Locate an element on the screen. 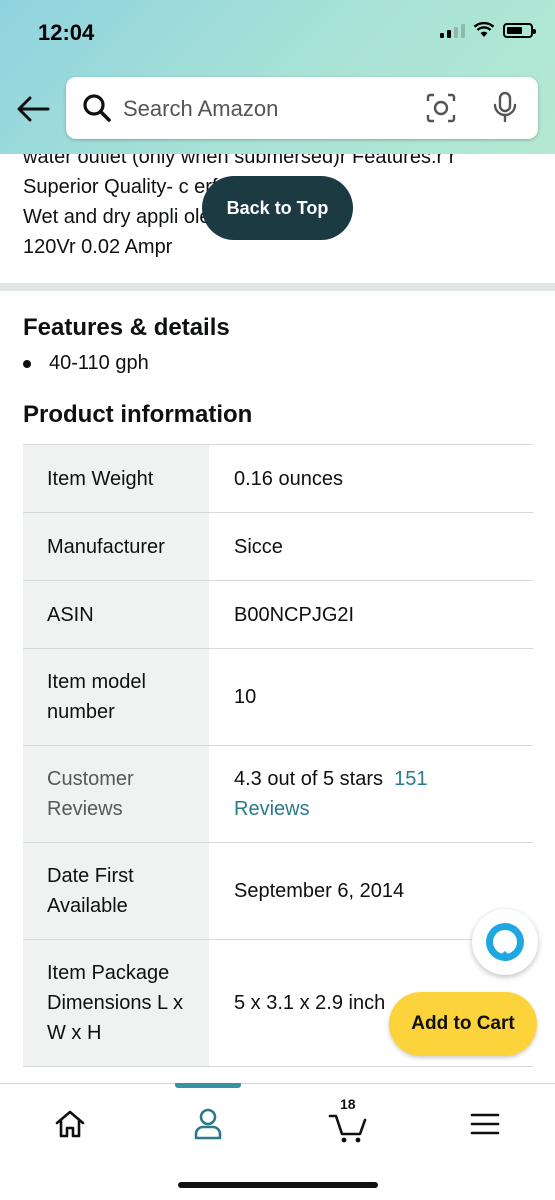  feature-bullet: 40-110 gph is located at coordinates (86, 363).